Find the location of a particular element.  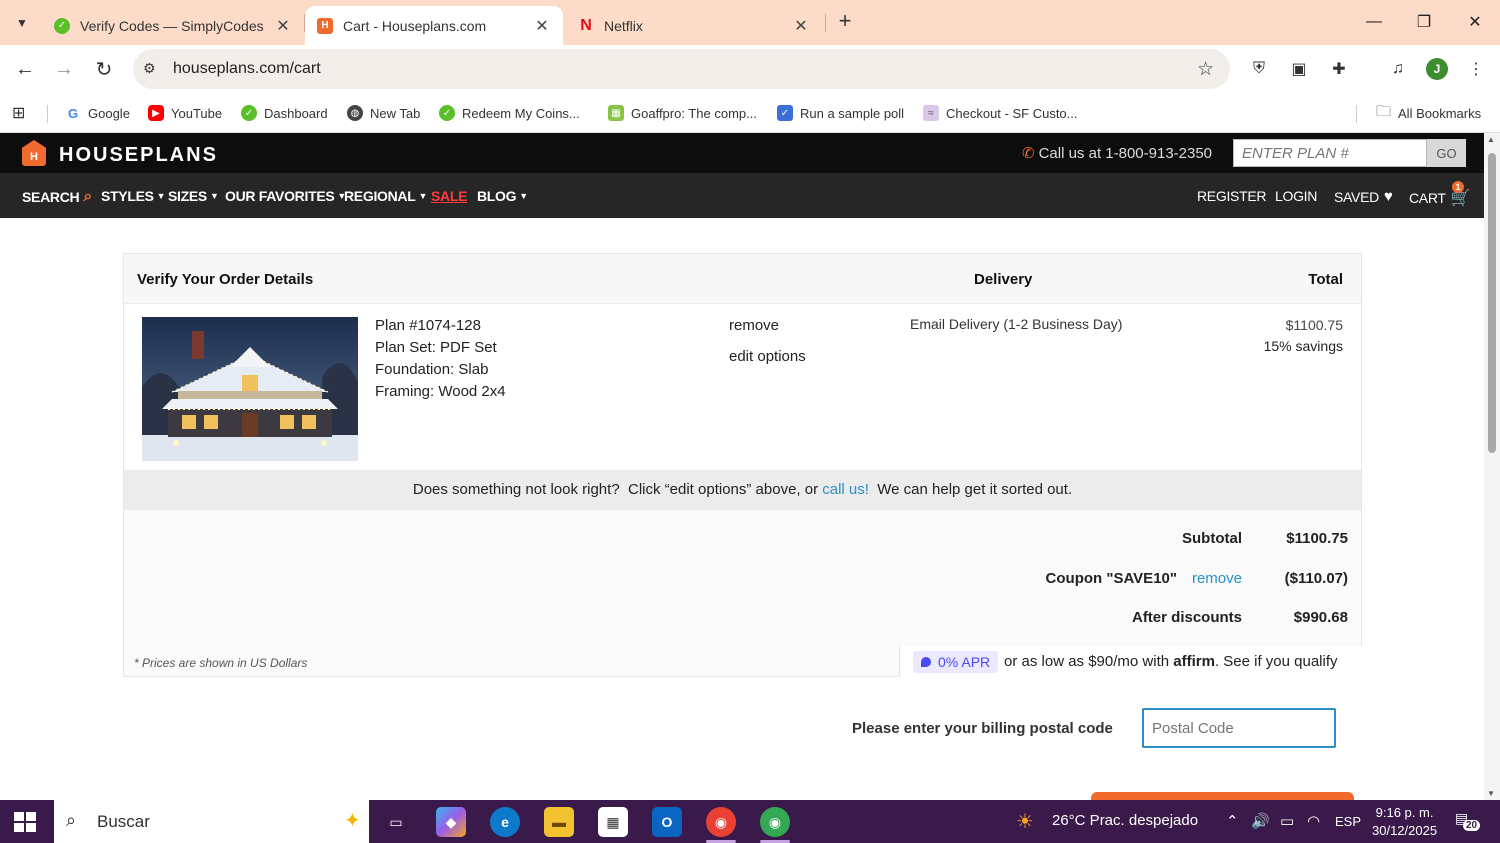

plan-thumbnail is located at coordinates (250, 389).